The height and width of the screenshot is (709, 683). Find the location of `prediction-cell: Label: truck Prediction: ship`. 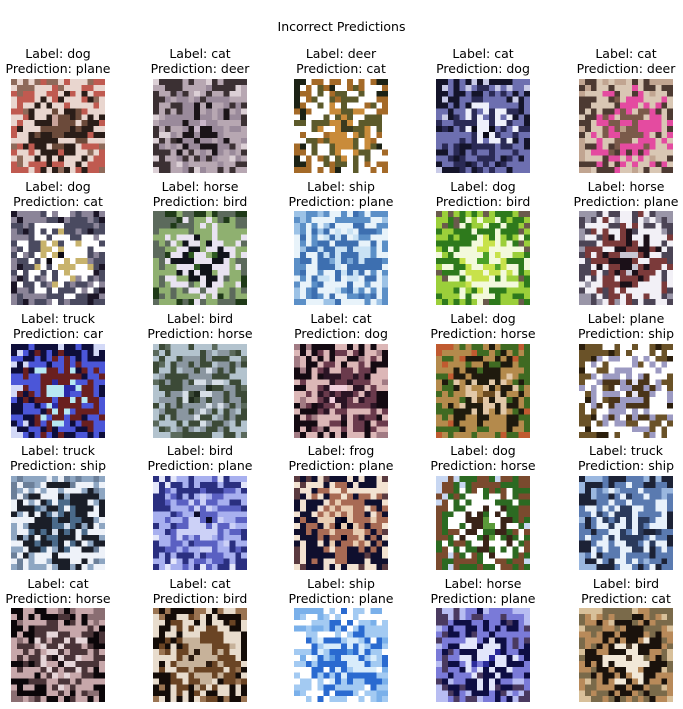

prediction-cell: Label: truck Prediction: ship is located at coordinates (622, 458).